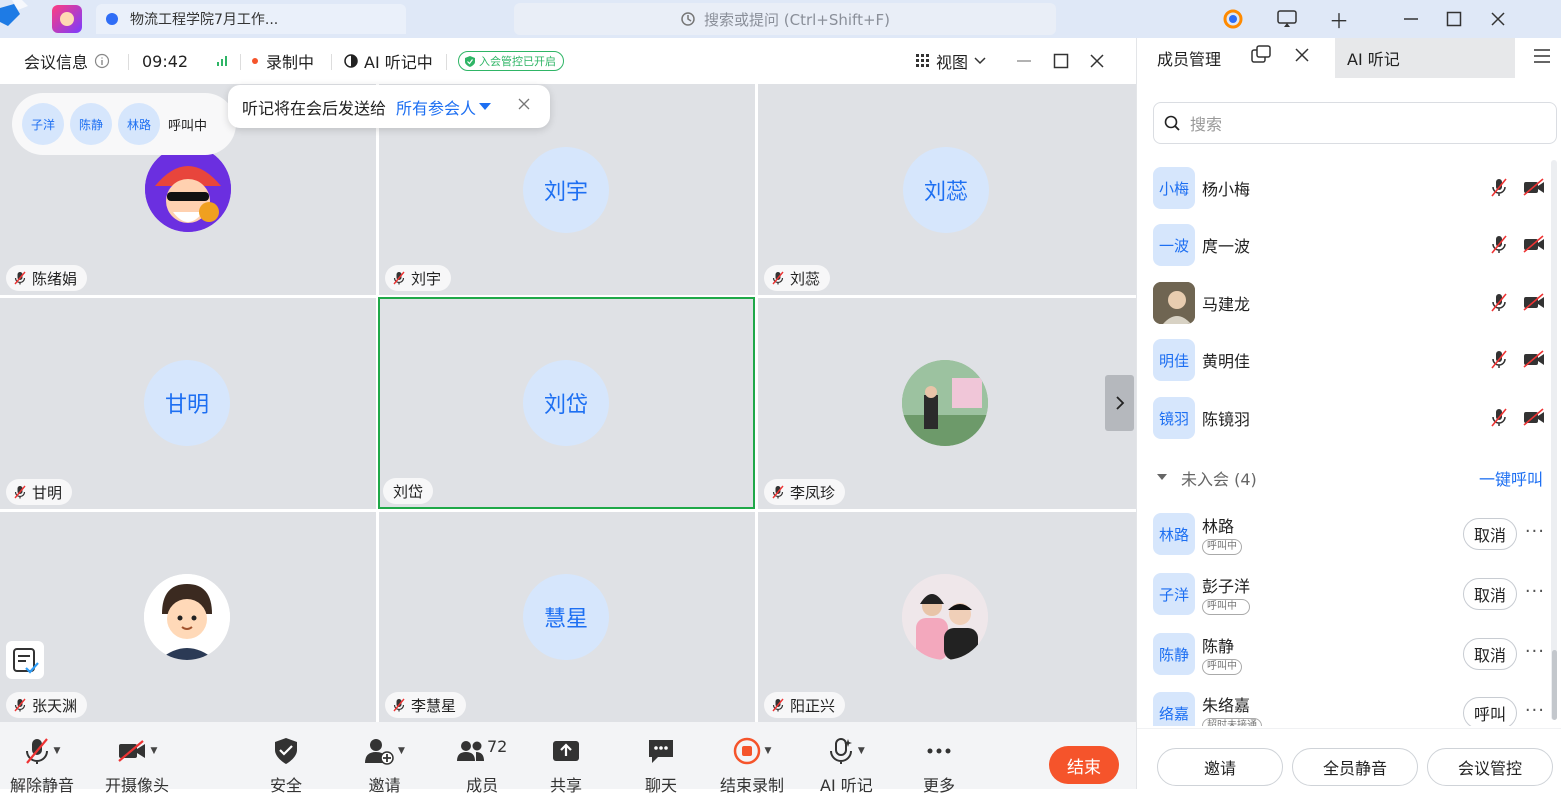 This screenshot has width=1561, height=796. Describe the element at coordinates (797, 19) in the screenshot. I see `browser-search-placeholder: 搜索或提问 (Ctrl+Shift+F)` at that location.